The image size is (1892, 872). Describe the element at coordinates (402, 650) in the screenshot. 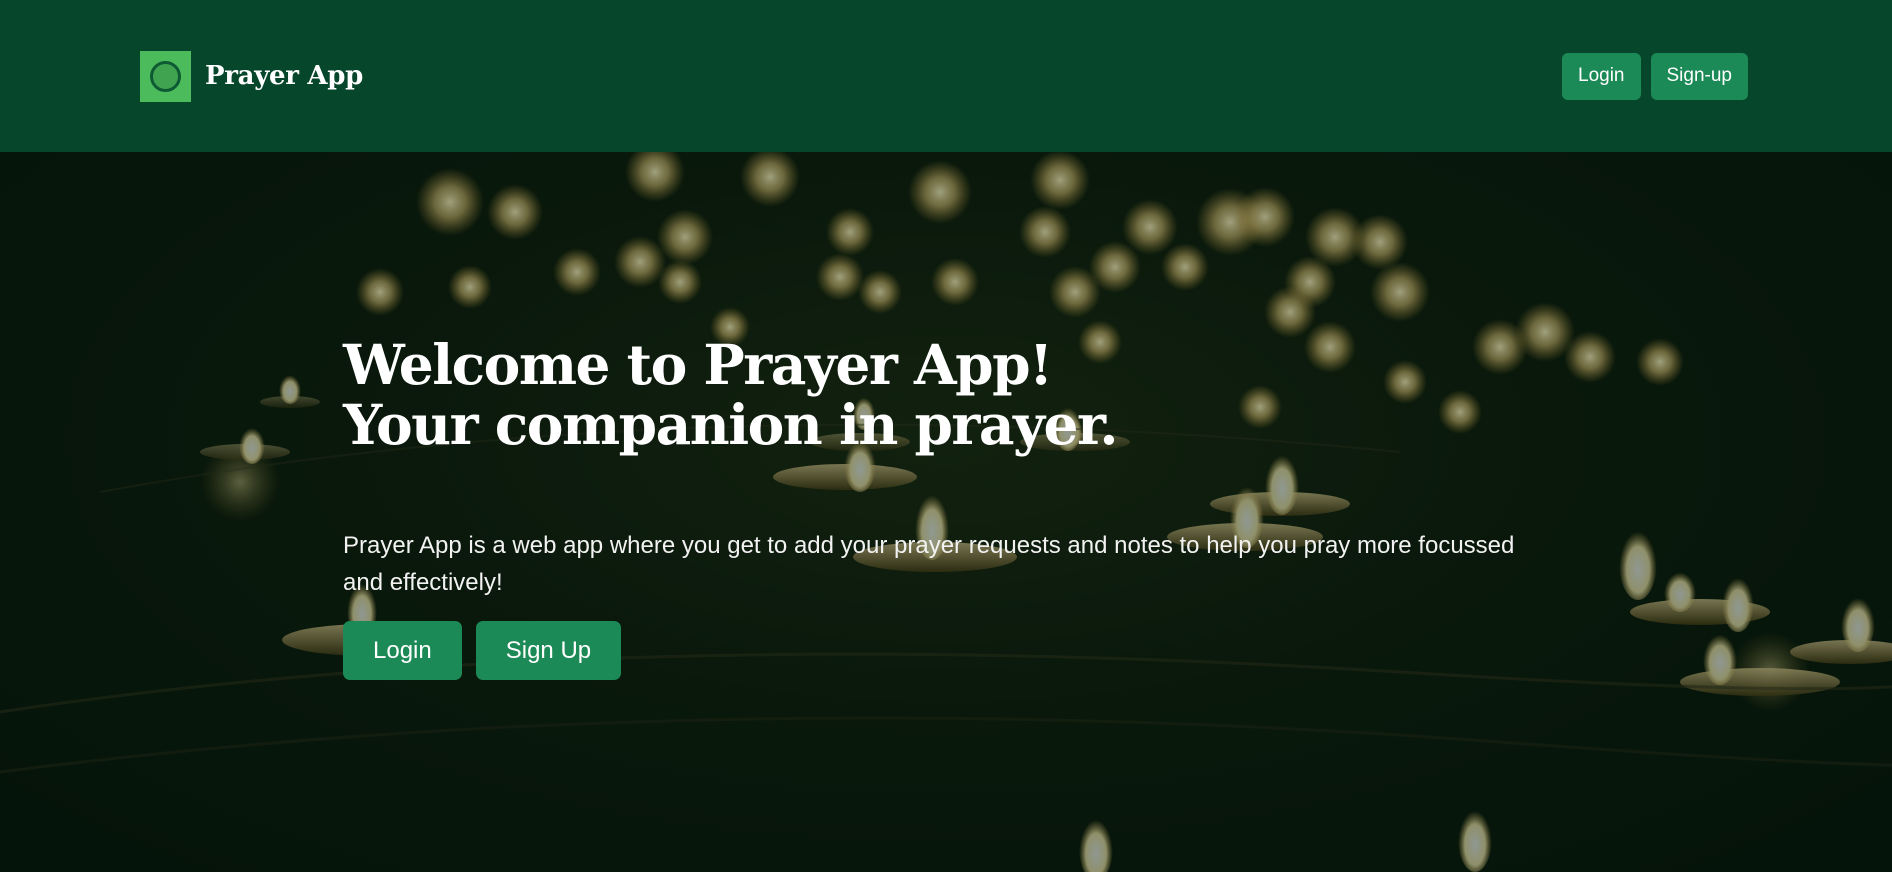

I see `hero-login-button: Login` at that location.